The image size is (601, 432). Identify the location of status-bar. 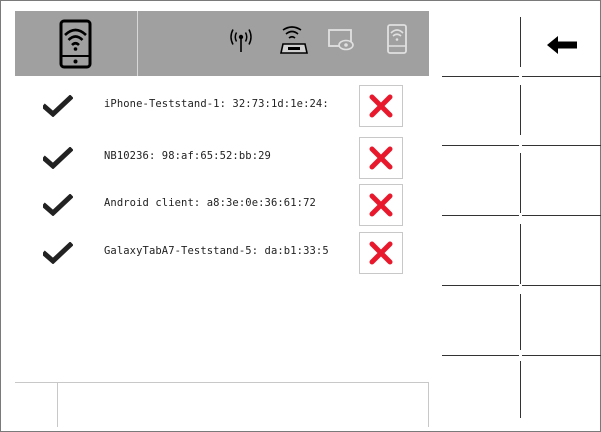
(222, 43).